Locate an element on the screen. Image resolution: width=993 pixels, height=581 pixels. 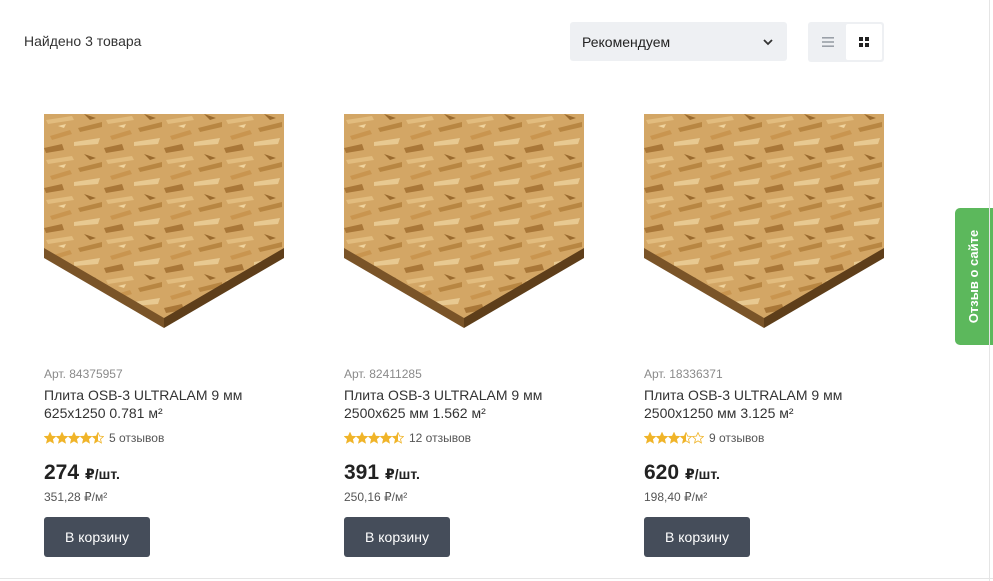
list-view-icon is located at coordinates (828, 42).